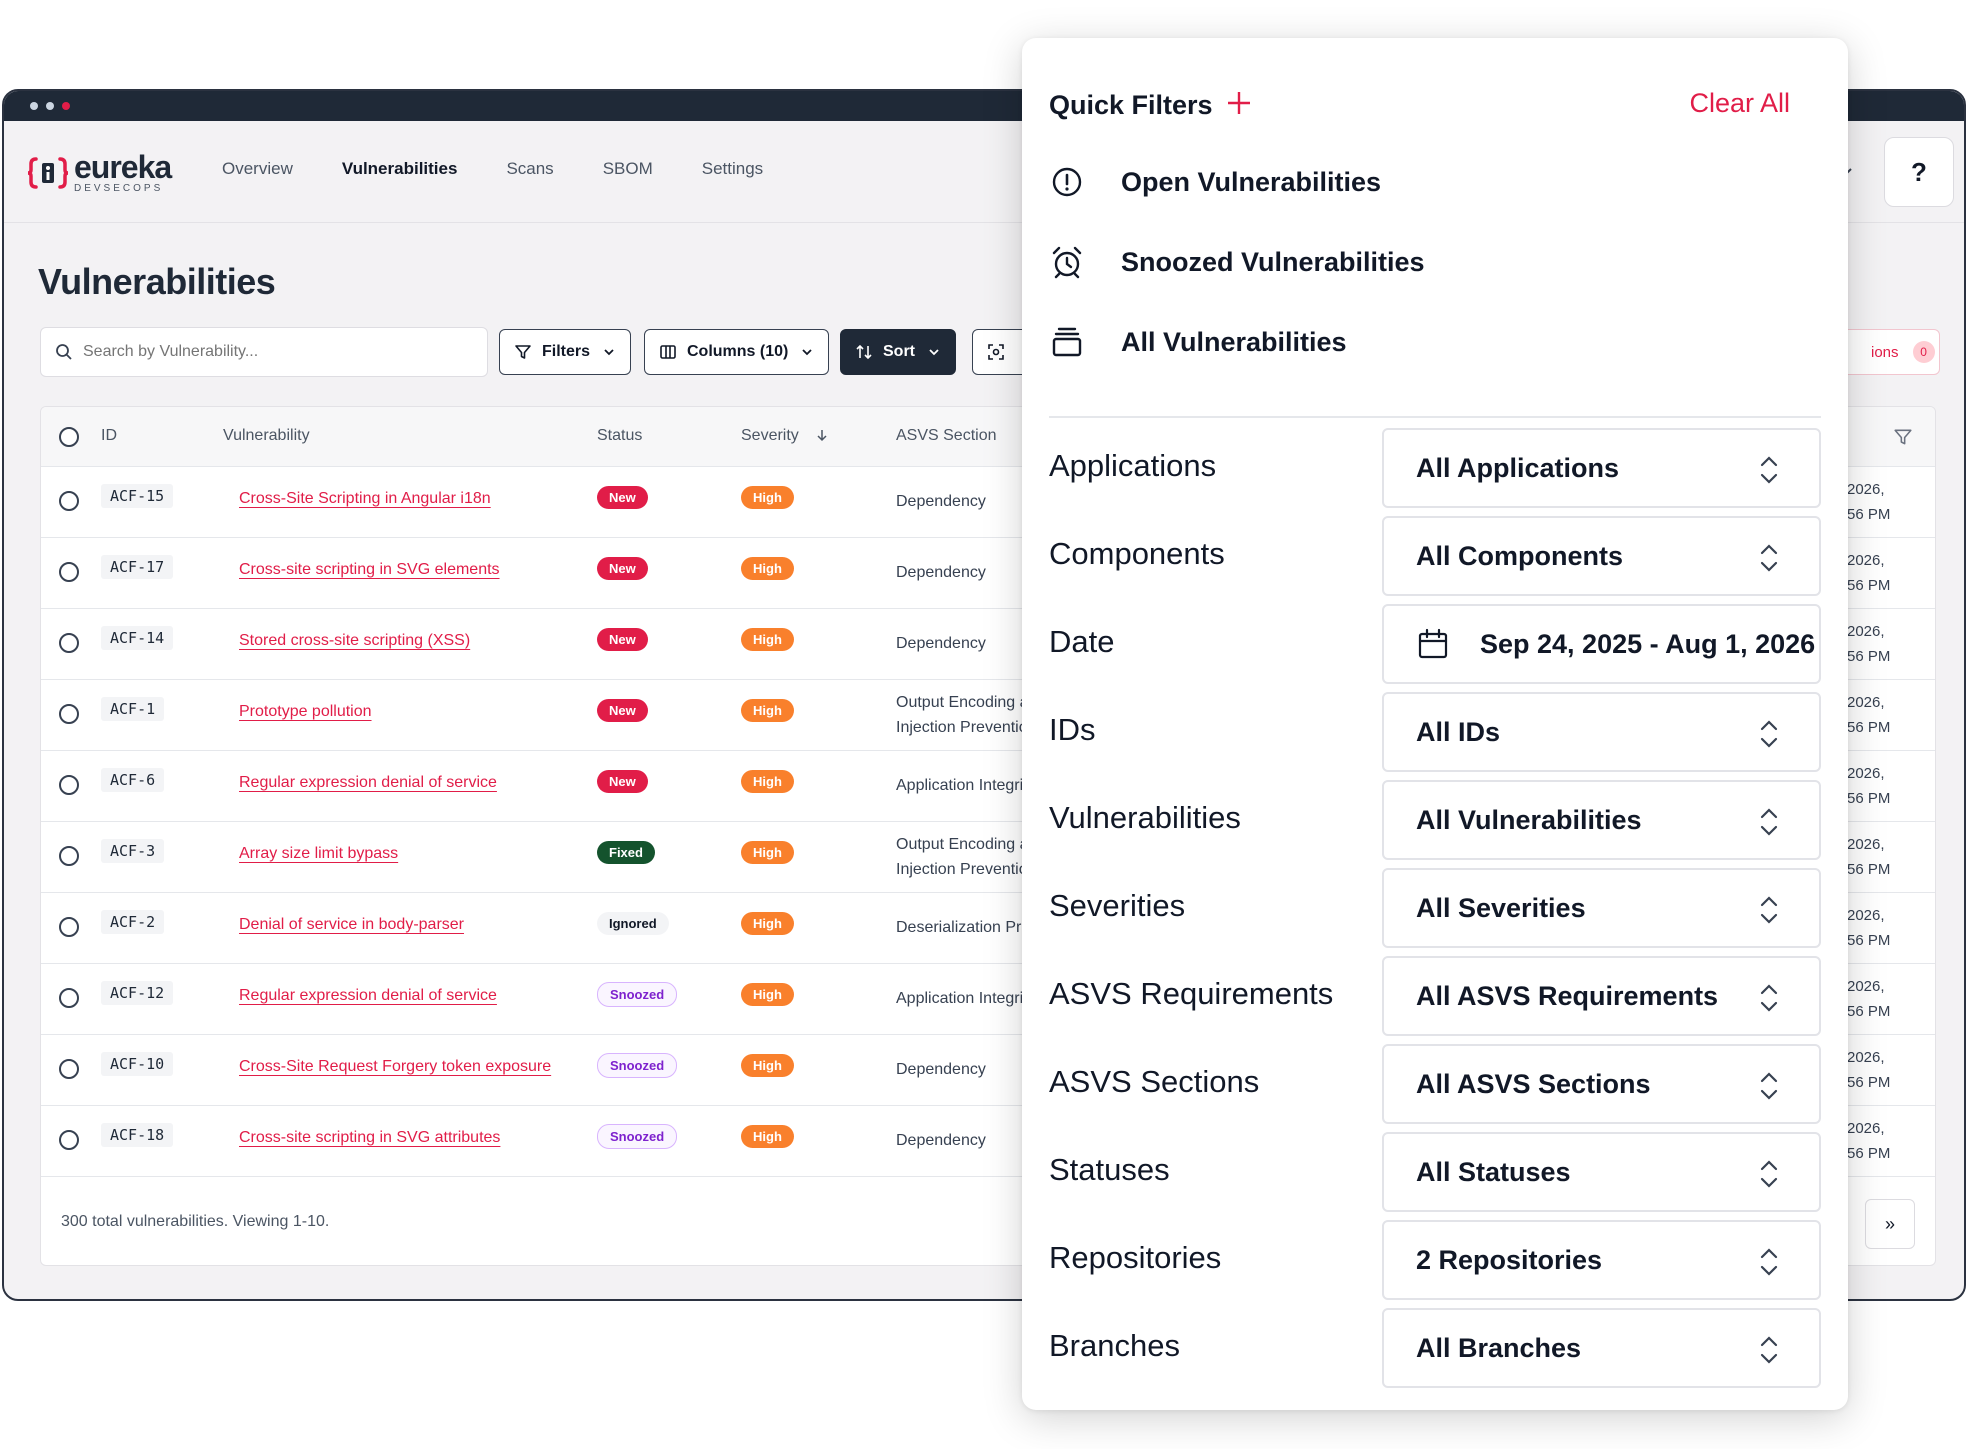 The height and width of the screenshot is (1449, 1968). I want to click on ids-select: All IDs, so click(1601, 732).